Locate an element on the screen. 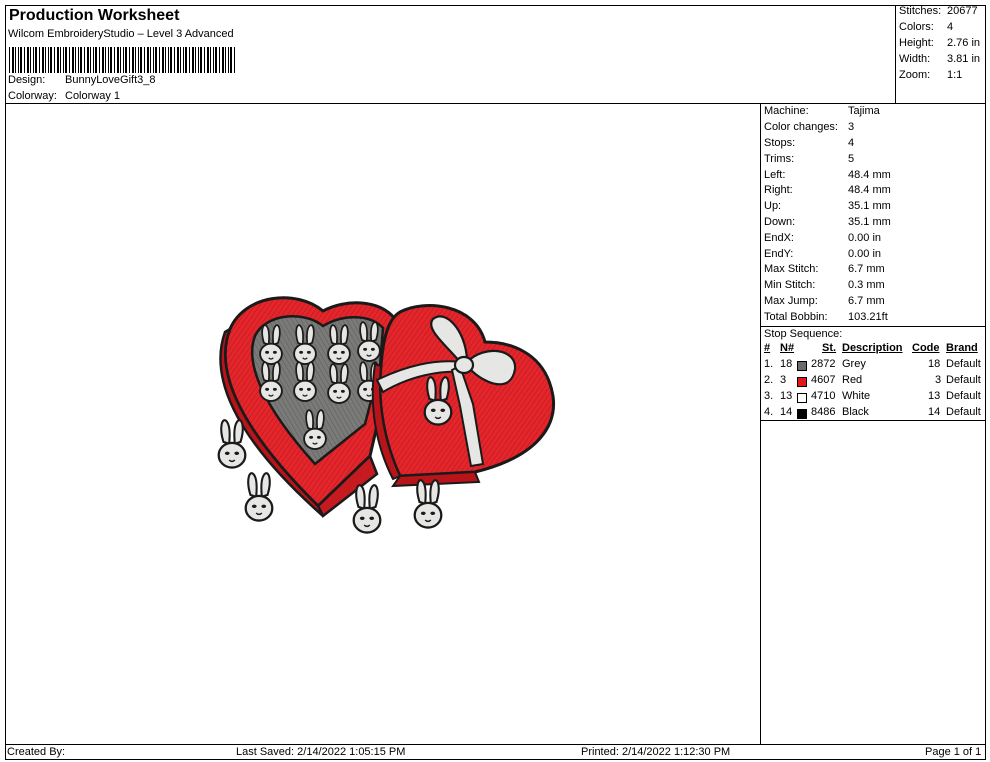  info-value: 0.3 mm is located at coordinates (866, 285).